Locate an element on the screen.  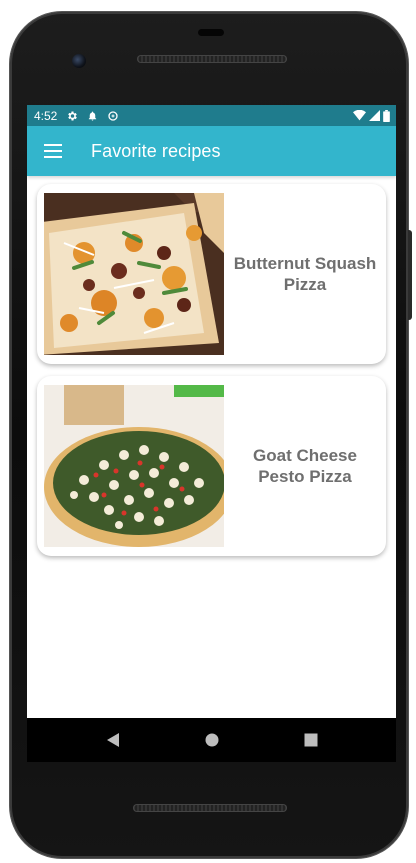
menu-button is located at coordinates (53, 151).